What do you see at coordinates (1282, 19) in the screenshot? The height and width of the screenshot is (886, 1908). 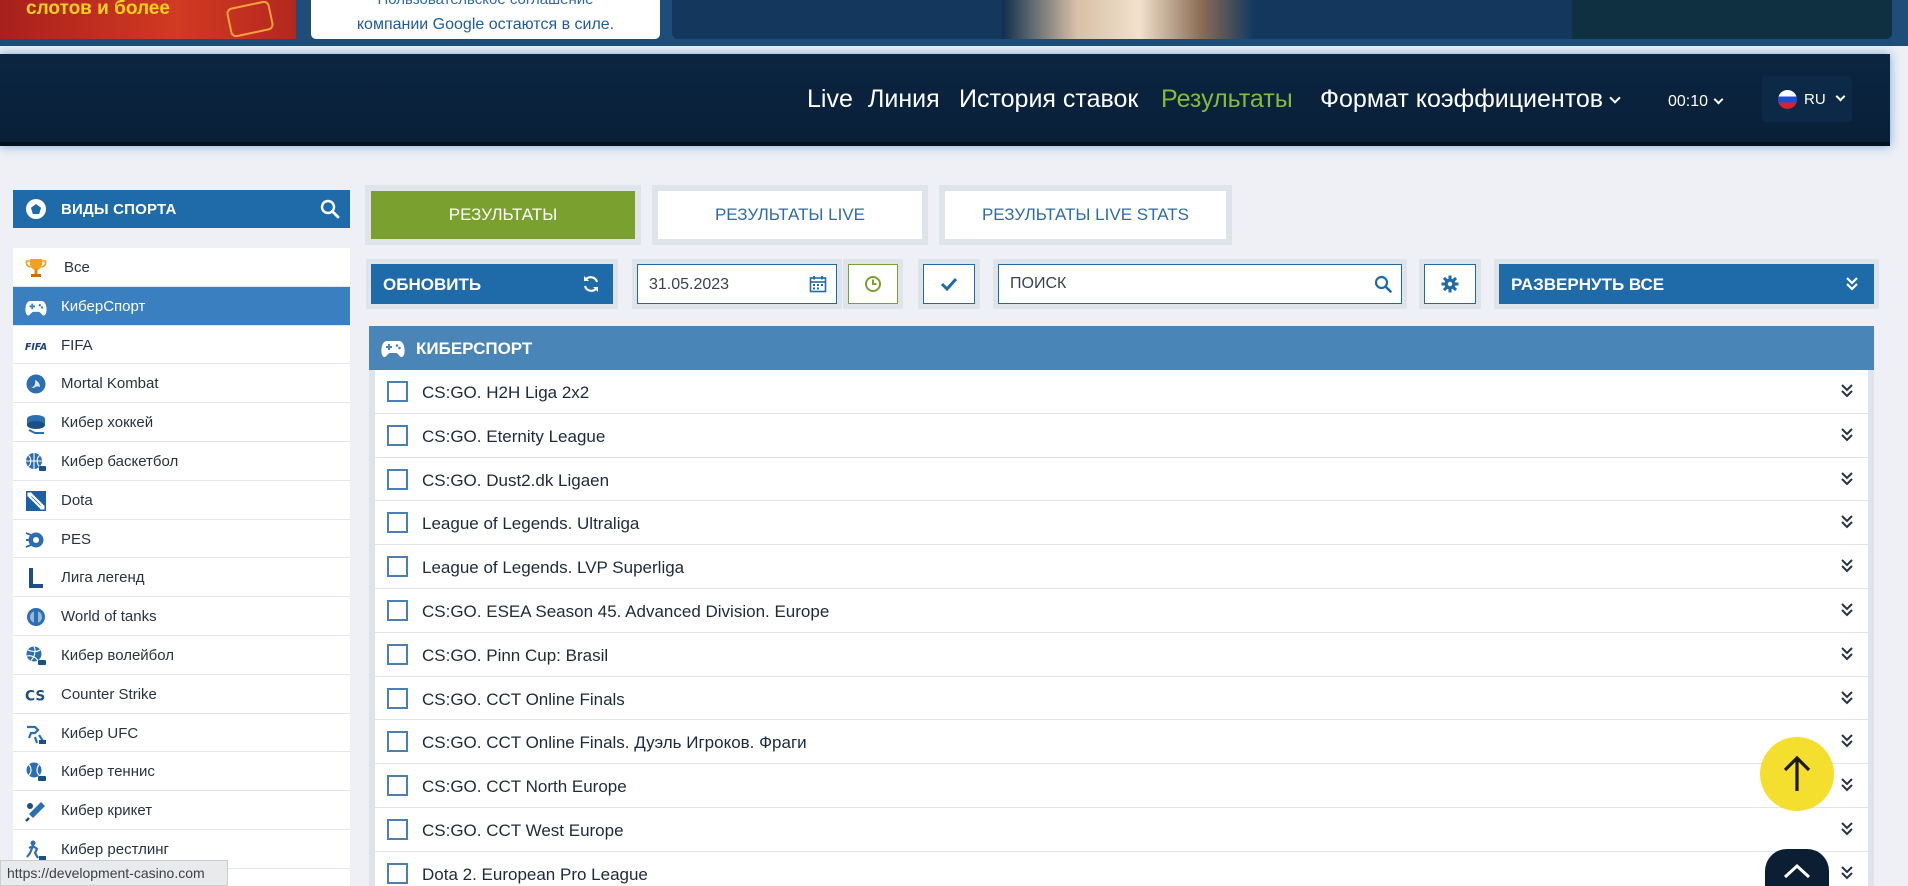 I see `ad-banner` at bounding box center [1282, 19].